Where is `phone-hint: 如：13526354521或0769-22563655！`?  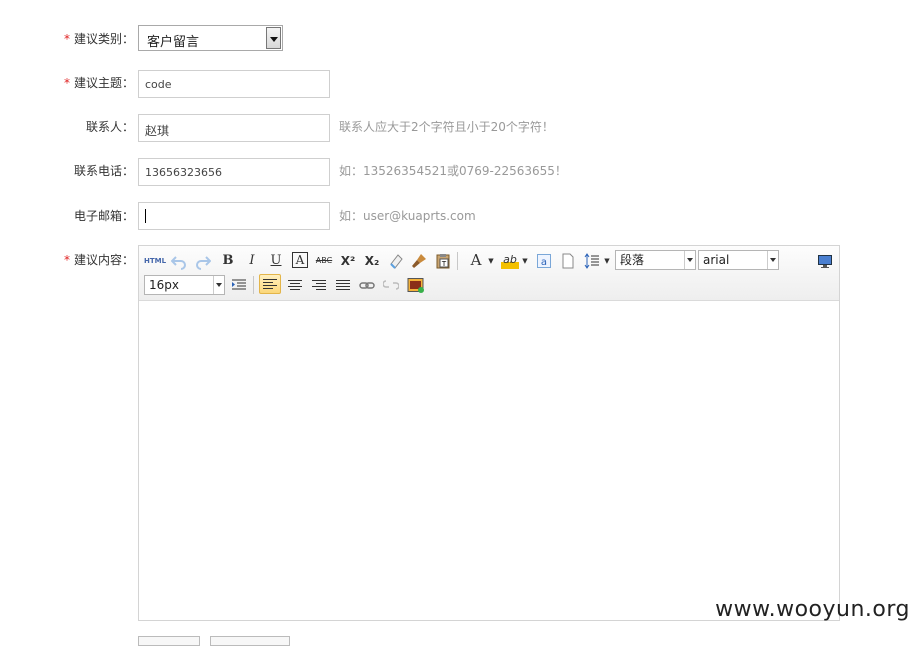
phone-hint: 如：13526354521或0769-22563655！ is located at coordinates (453, 171).